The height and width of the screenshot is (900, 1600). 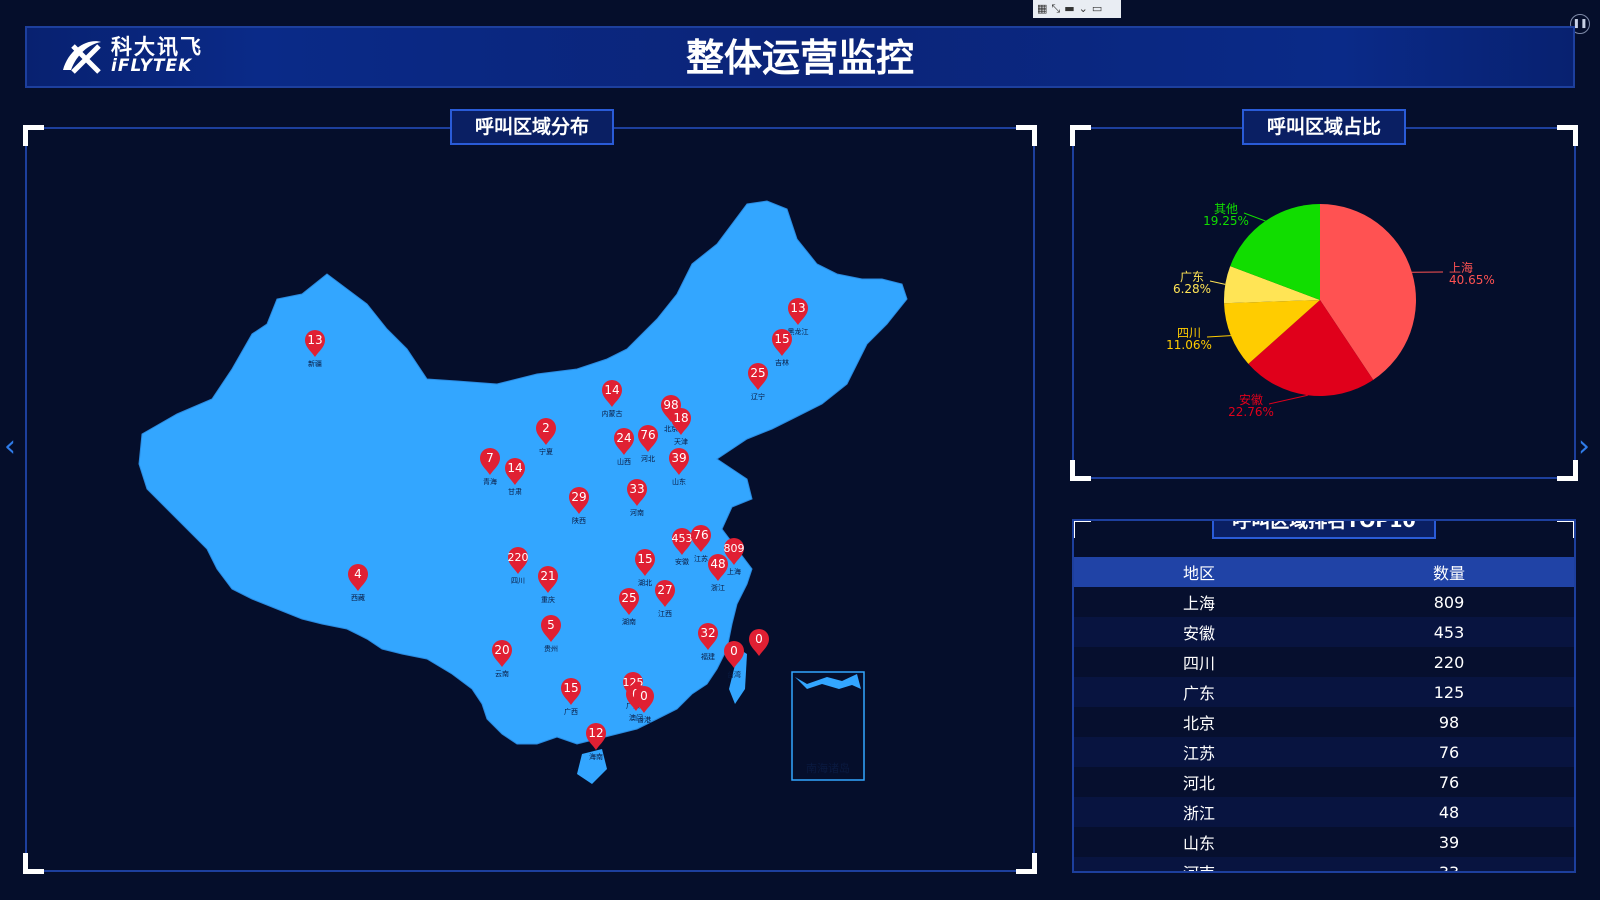 What do you see at coordinates (1199, 782) in the screenshot?
I see `cell-region: 河北` at bounding box center [1199, 782].